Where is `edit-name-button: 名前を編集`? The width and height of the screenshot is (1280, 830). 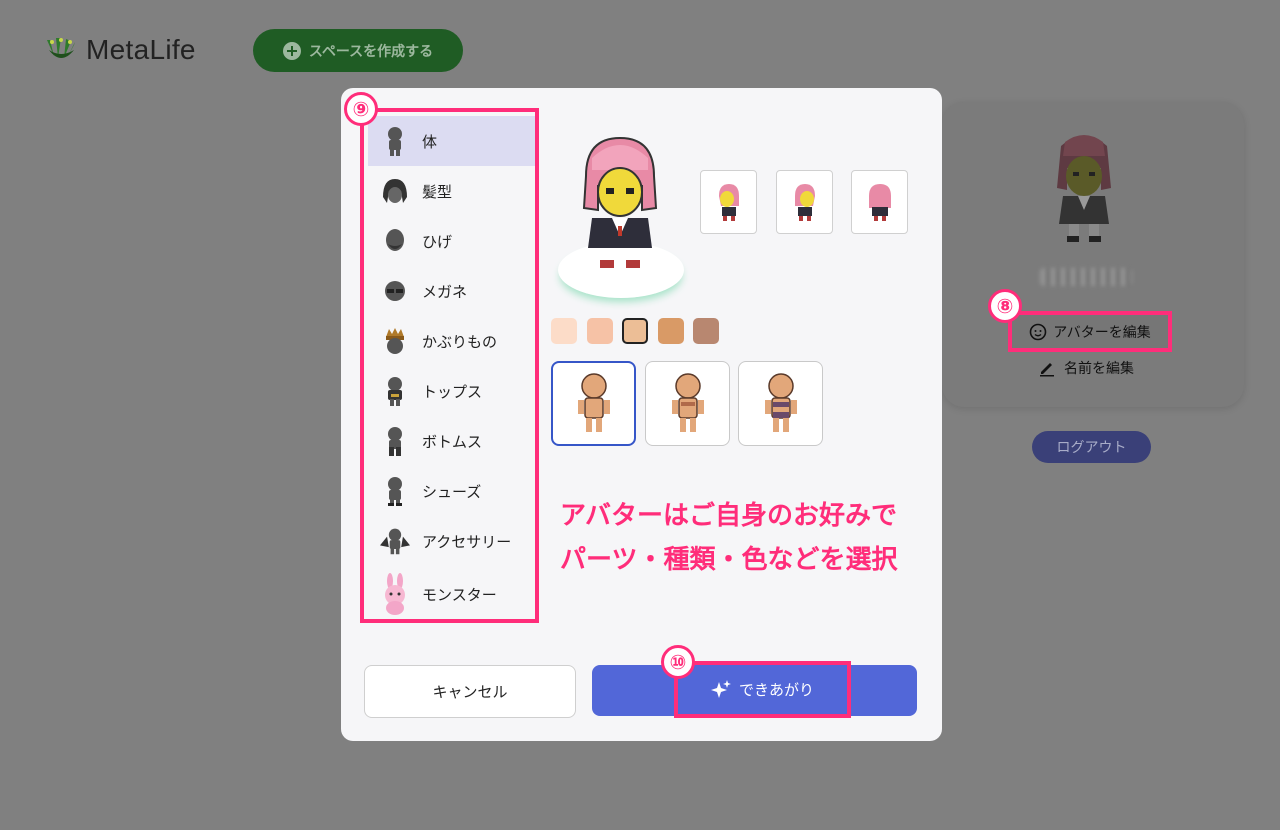 edit-name-button: 名前を編集 is located at coordinates (1086, 368).